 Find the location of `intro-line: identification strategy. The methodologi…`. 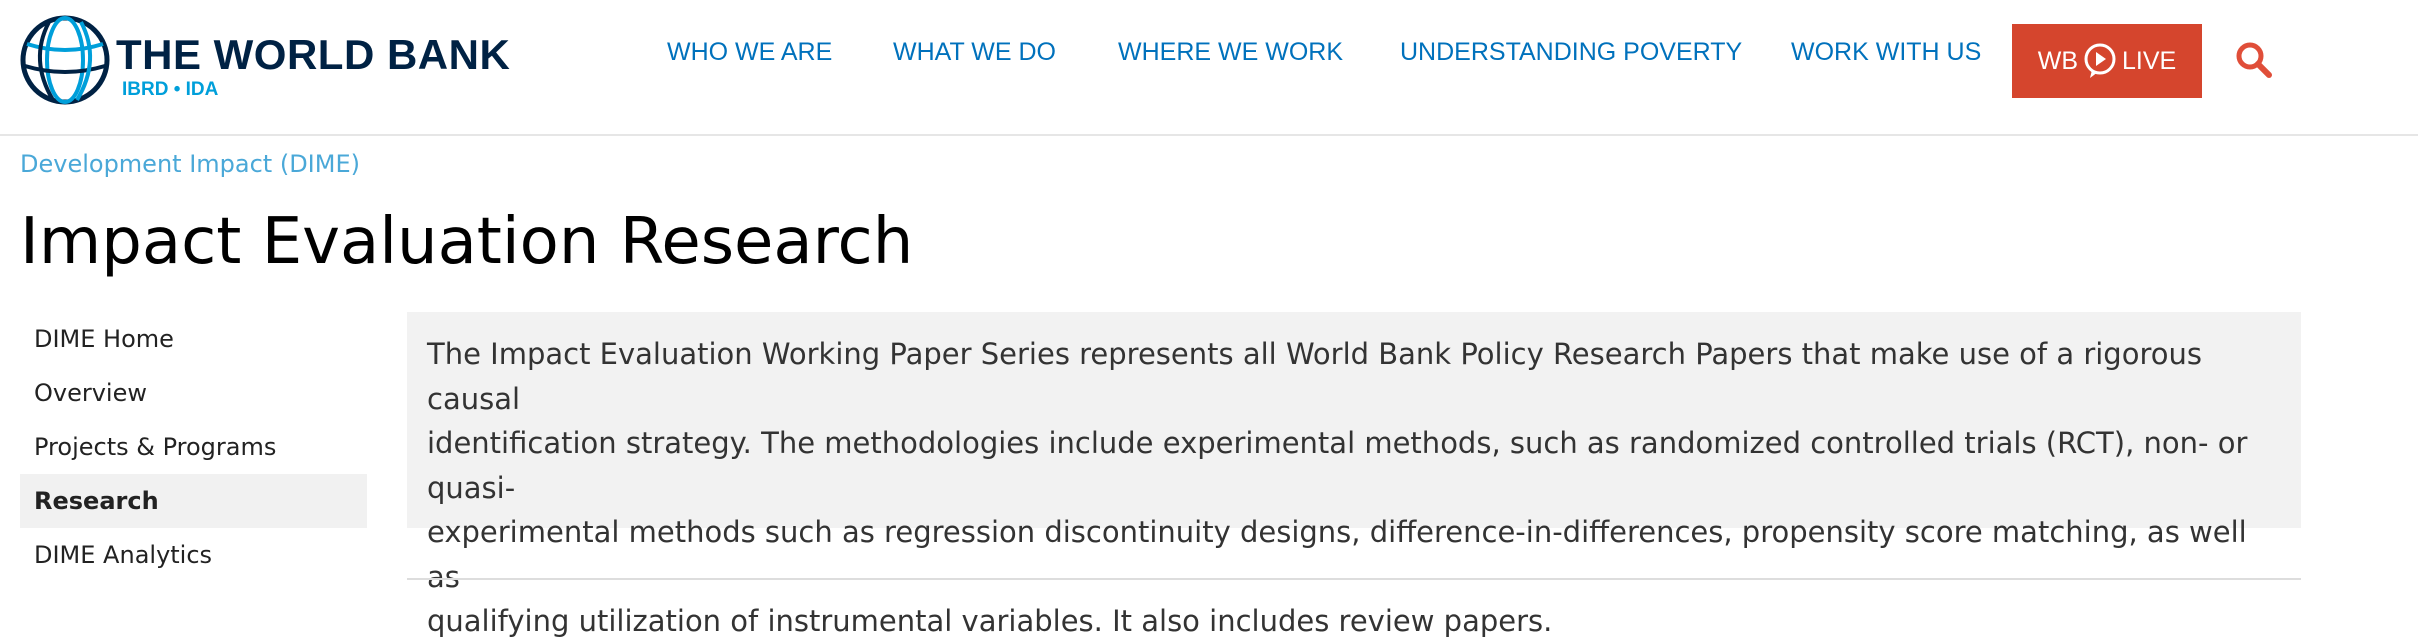

intro-line: identification strategy. The methodologi… is located at coordinates (1337, 465).